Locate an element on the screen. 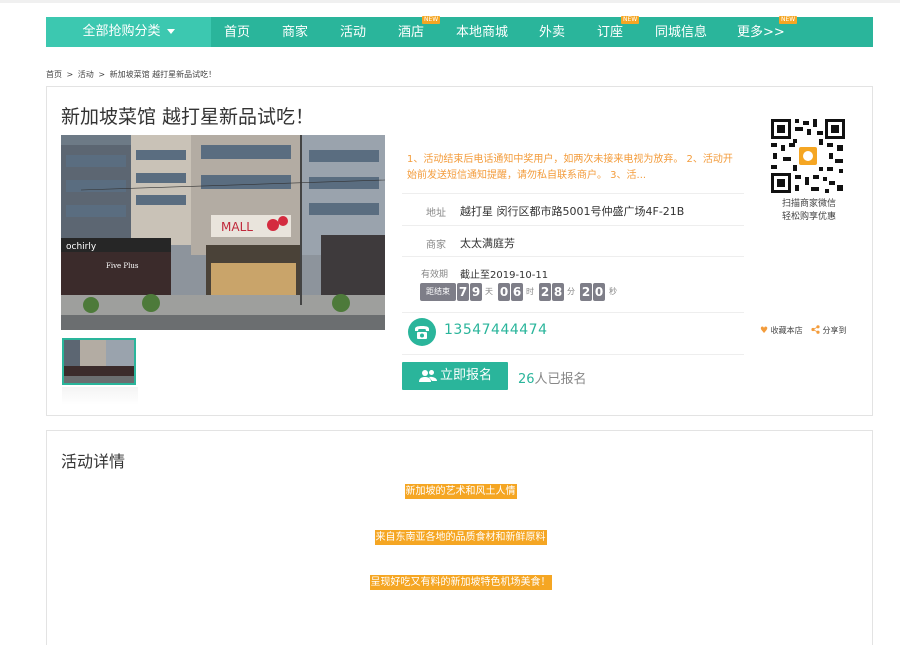 The width and height of the screenshot is (900, 645). breadcrumb-events: 活动 is located at coordinates (86, 74).